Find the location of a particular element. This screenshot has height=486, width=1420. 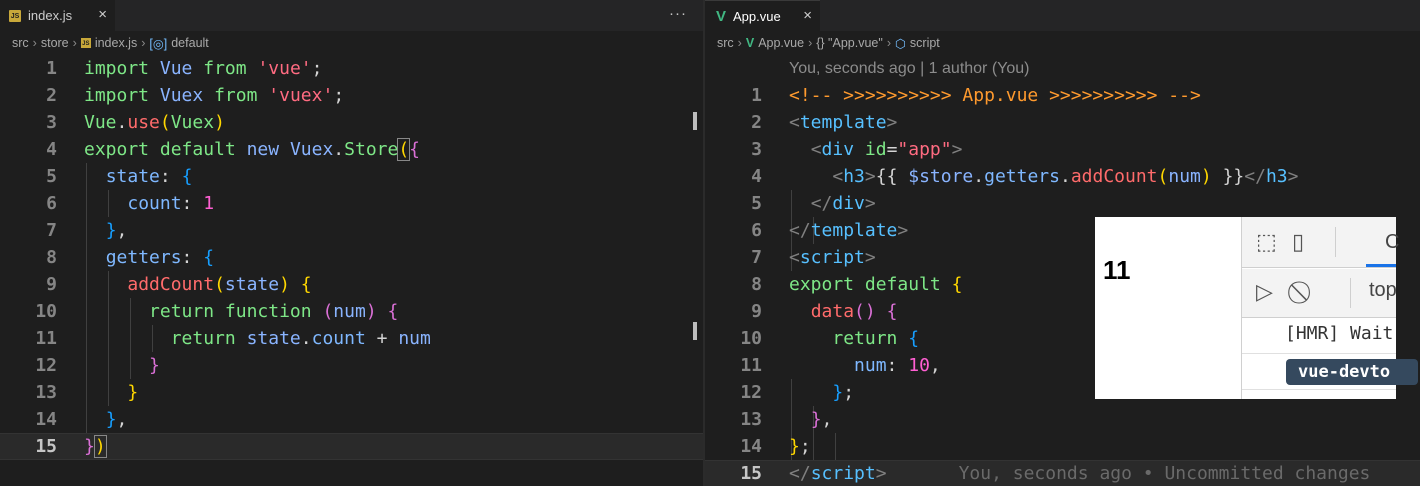

tab-bar: JS index.js × ··· is located at coordinates (351, 16).